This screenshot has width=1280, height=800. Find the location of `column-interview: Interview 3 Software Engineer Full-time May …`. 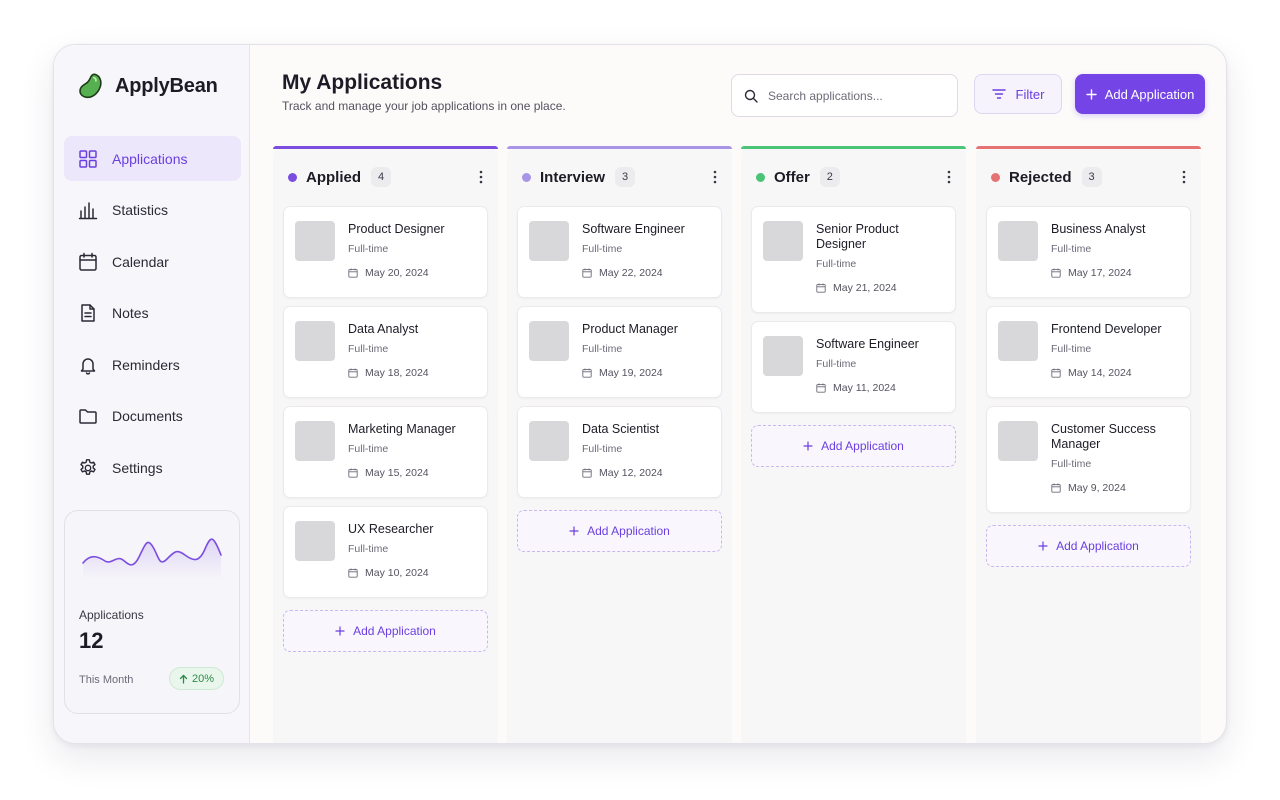

column-interview: Interview 3 Software Engineer Full-time May … is located at coordinates (619, 444).